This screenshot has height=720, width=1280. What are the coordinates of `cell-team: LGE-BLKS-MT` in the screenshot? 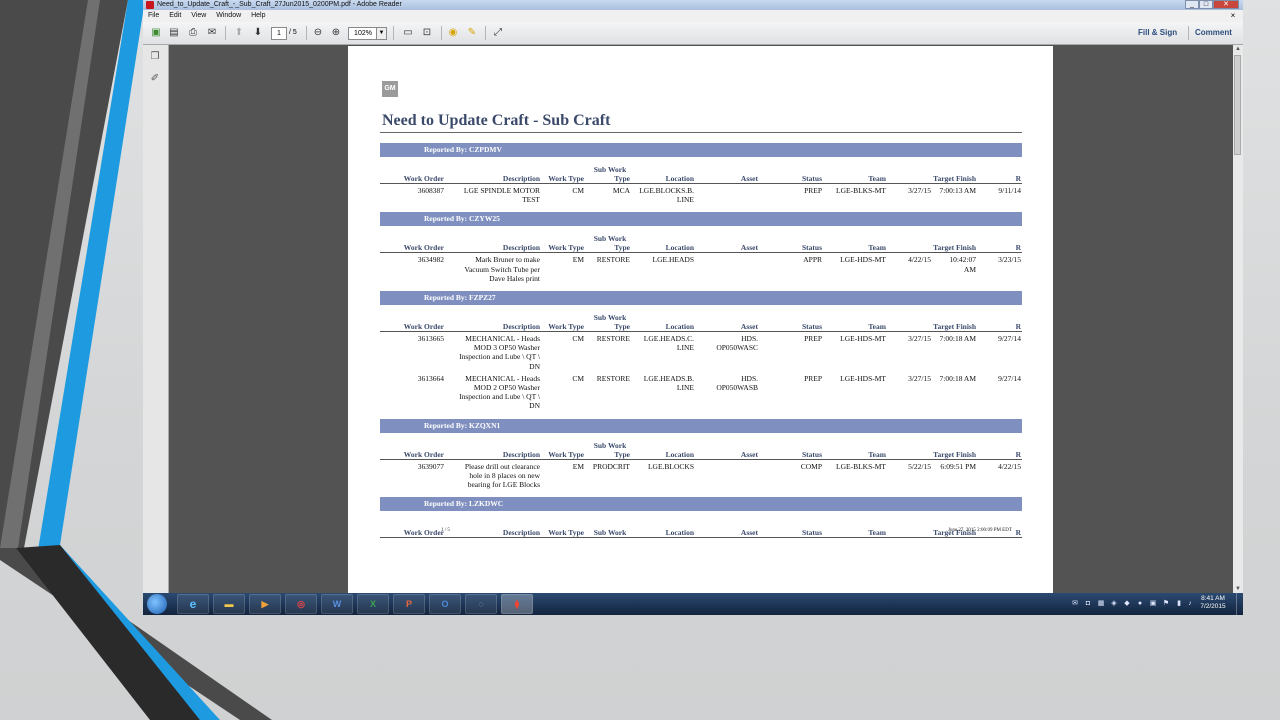 It's located at (861, 466).